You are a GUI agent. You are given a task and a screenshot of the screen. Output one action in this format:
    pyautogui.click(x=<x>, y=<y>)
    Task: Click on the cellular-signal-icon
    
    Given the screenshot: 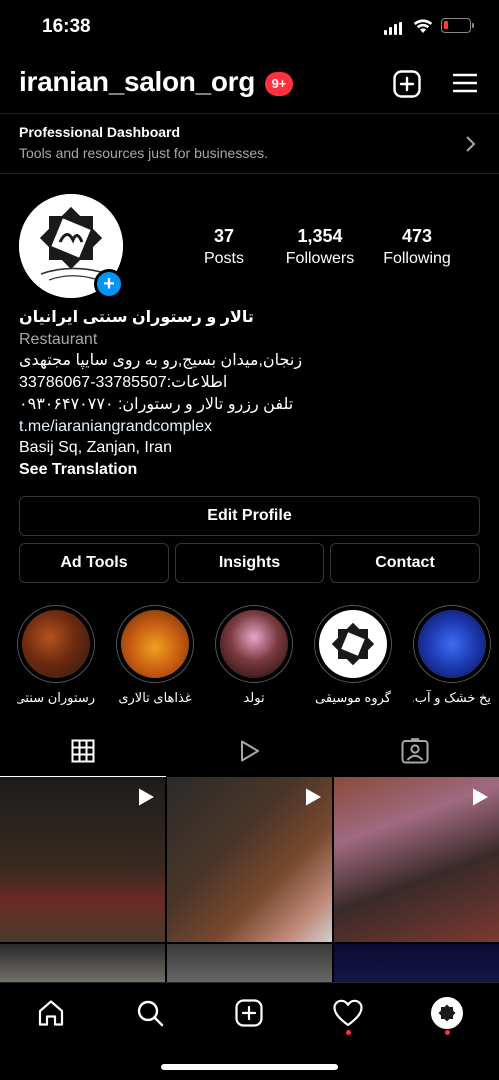 What is the action you would take?
    pyautogui.click(x=393, y=28)
    